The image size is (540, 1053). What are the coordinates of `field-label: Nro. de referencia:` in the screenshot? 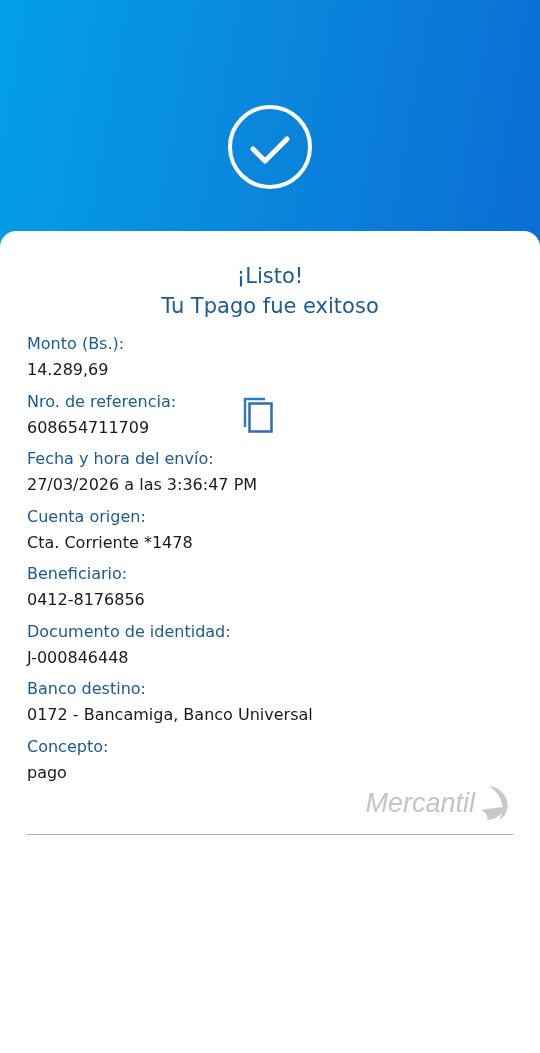 It's located at (102, 401).